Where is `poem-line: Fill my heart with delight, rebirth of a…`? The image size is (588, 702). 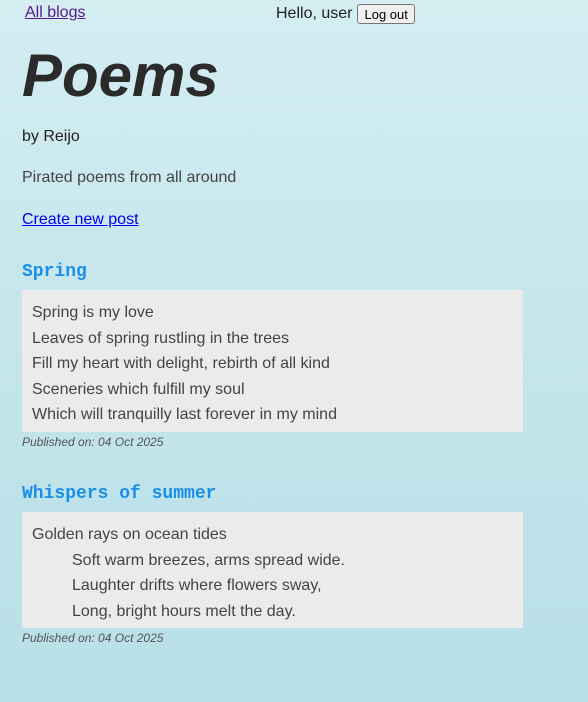 poem-line: Fill my heart with delight, rebirth of a… is located at coordinates (181, 364).